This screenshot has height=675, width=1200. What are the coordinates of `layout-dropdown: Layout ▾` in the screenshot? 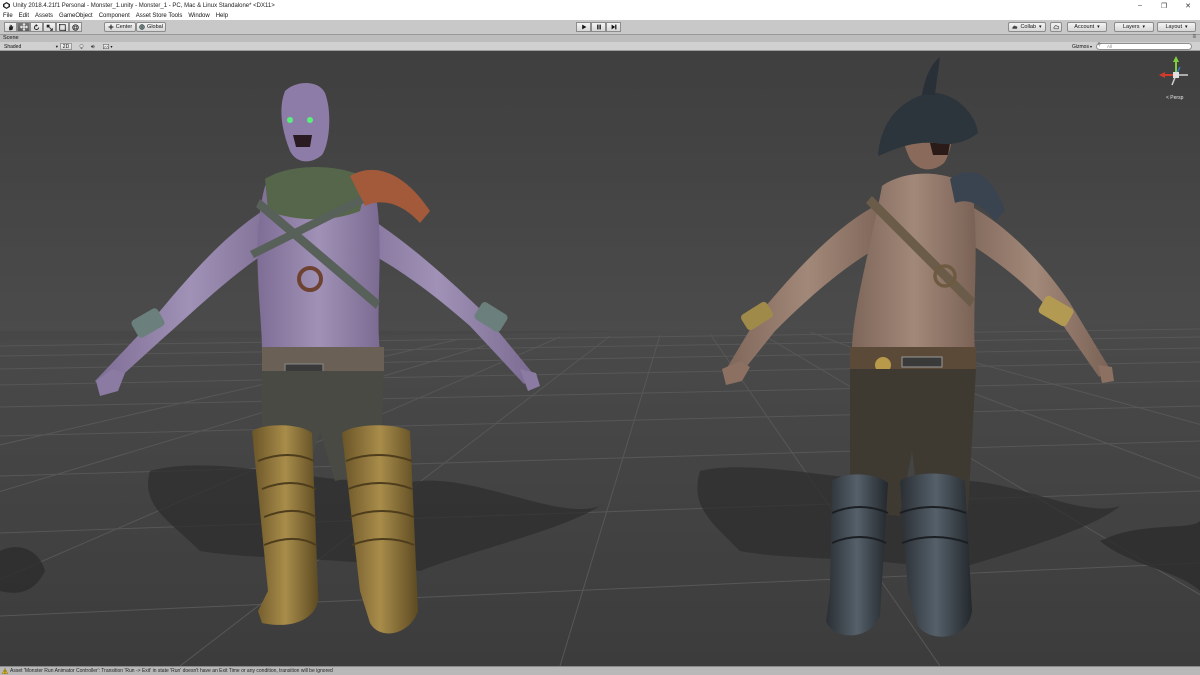 It's located at (1176, 27).